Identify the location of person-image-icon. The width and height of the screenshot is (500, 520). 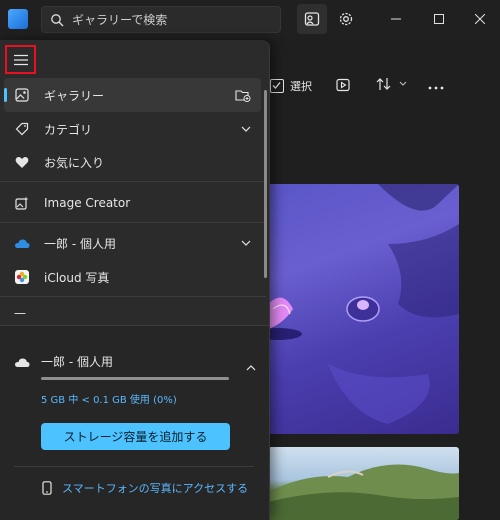
(312, 19).